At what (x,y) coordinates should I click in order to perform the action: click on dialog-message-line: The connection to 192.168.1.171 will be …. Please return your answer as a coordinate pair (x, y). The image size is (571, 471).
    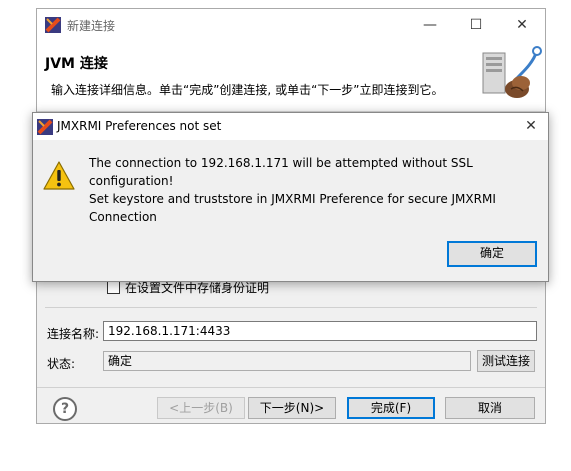
    Looking at the image, I should click on (281, 172).